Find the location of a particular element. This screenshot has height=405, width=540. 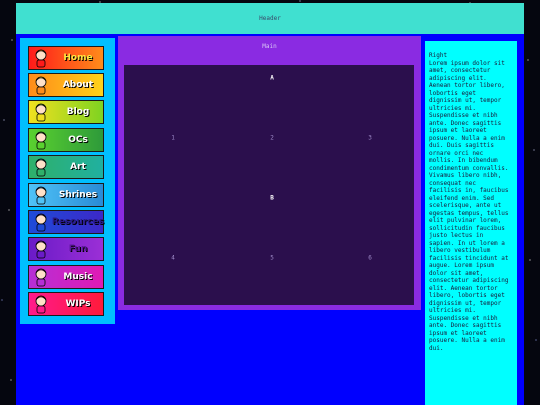

nav-label: About is located at coordinates (78, 85).